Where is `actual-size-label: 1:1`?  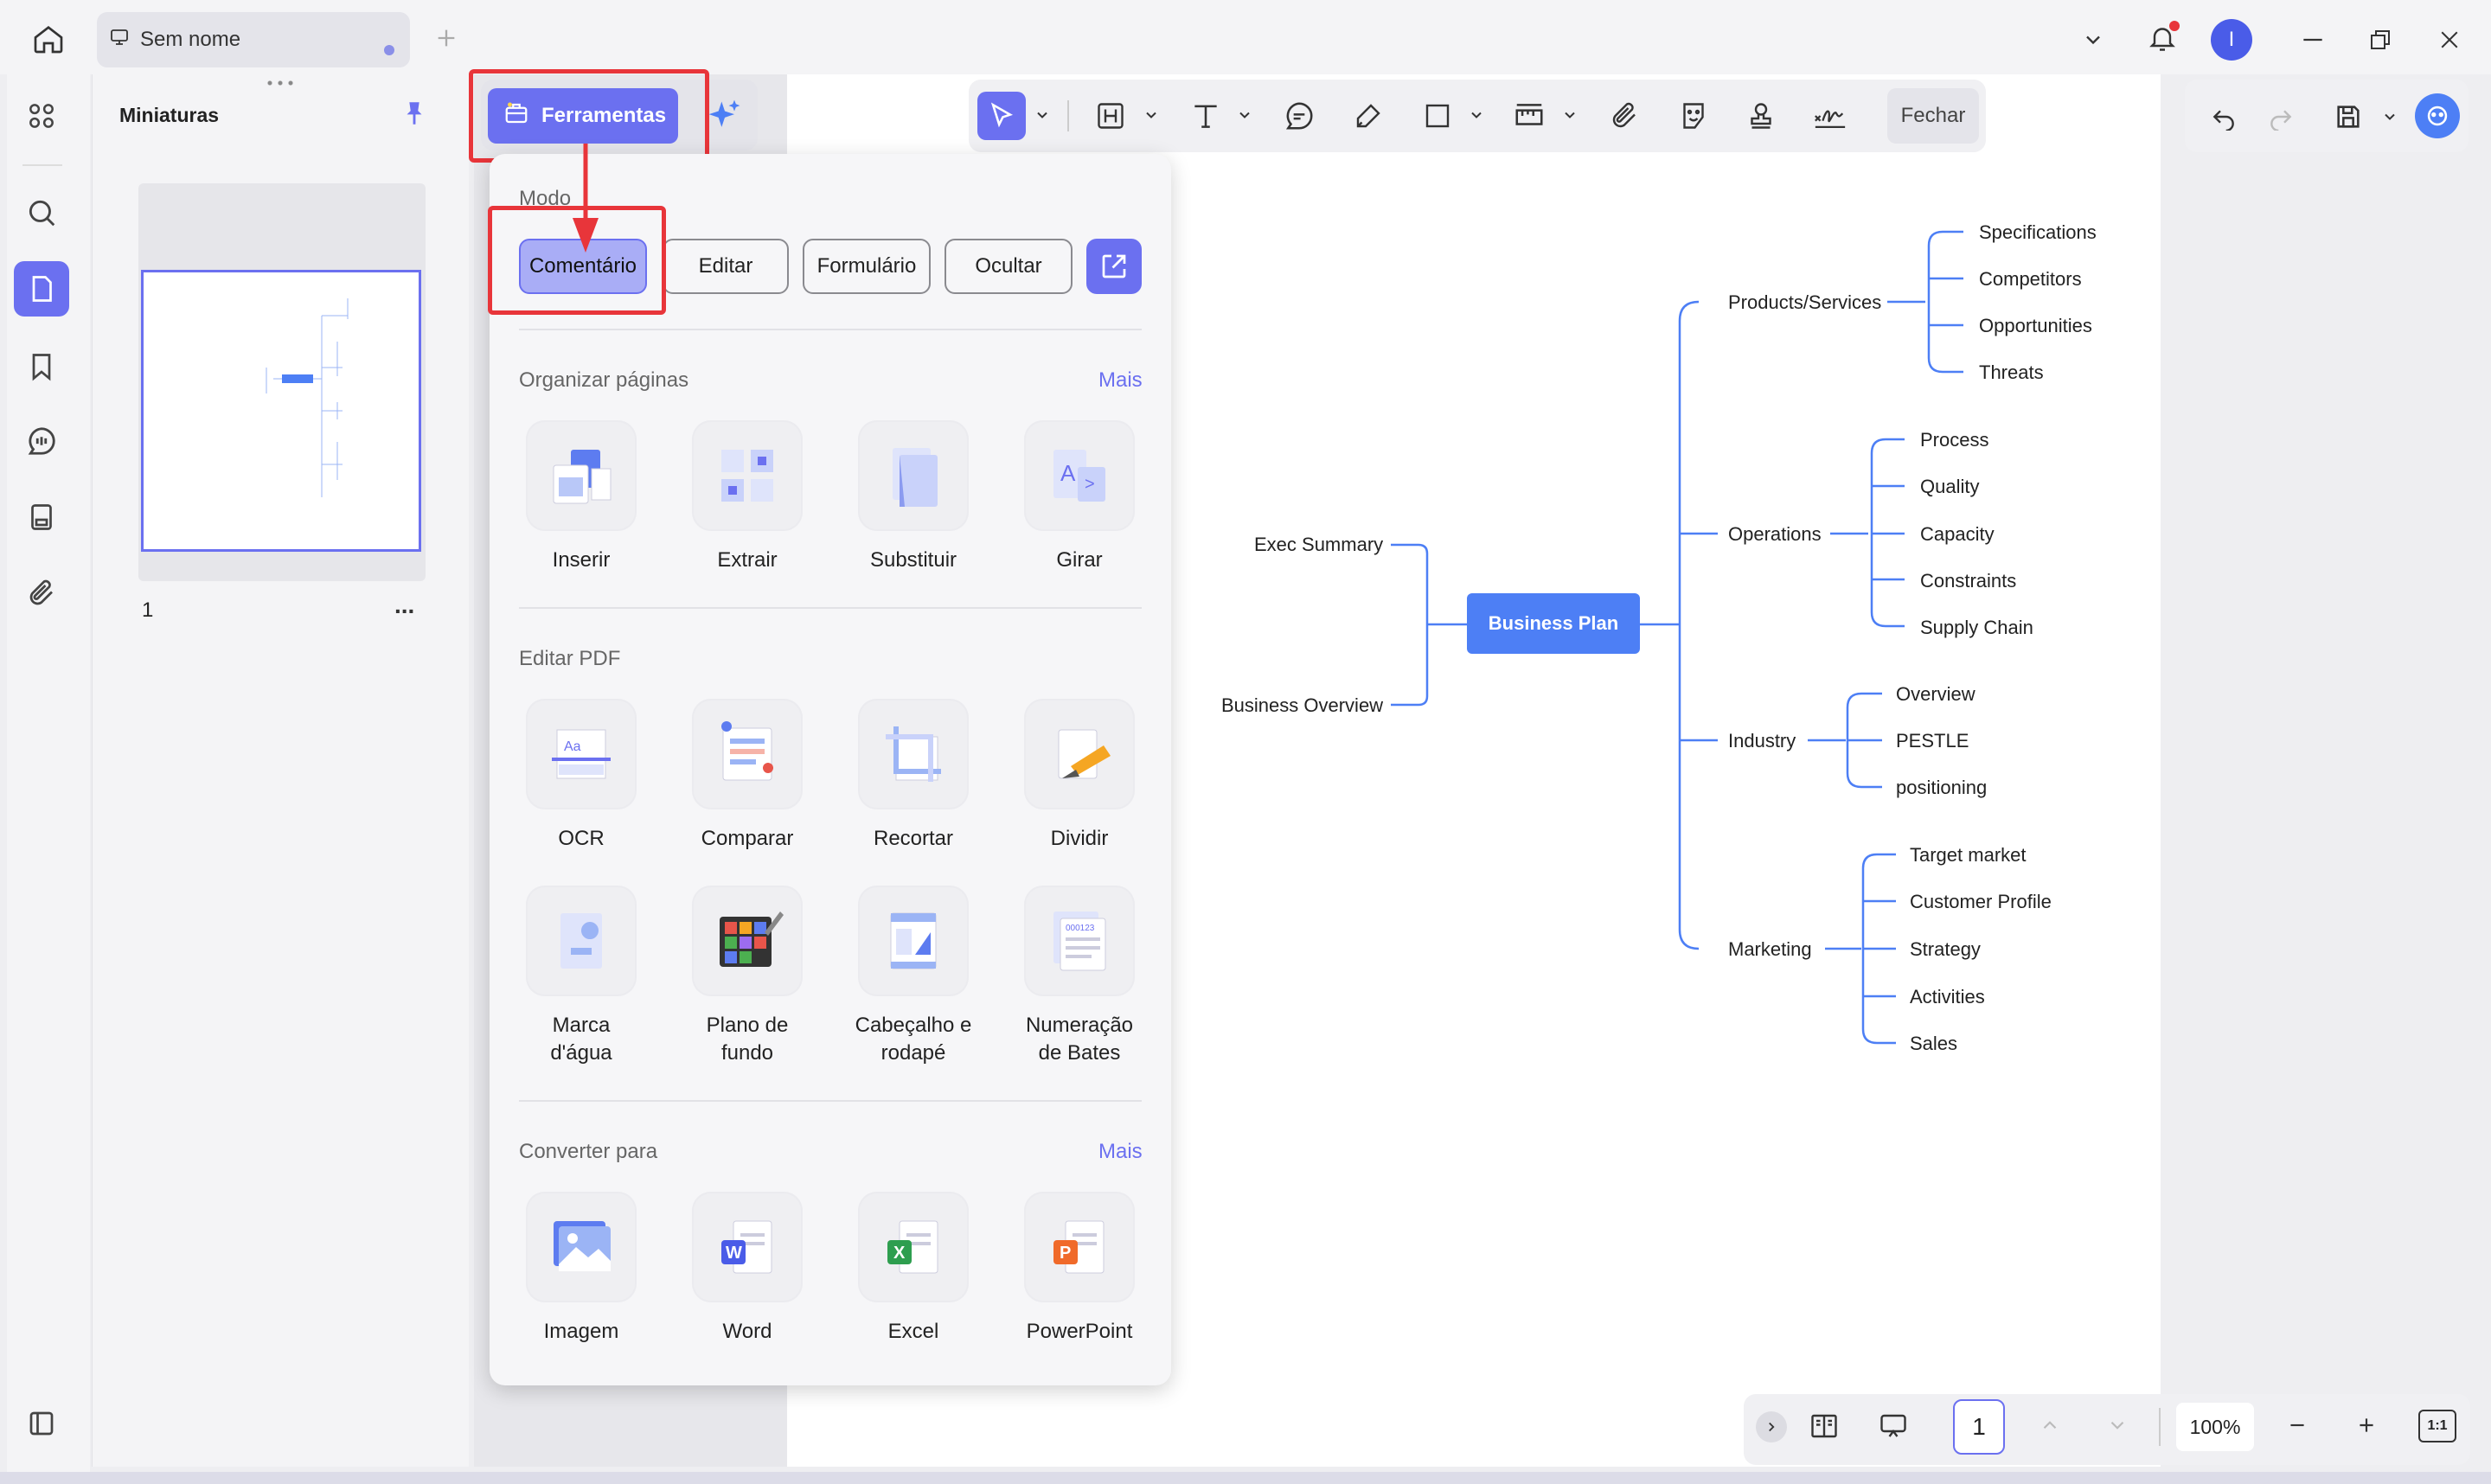
actual-size-label: 1:1 is located at coordinates (2438, 1425).